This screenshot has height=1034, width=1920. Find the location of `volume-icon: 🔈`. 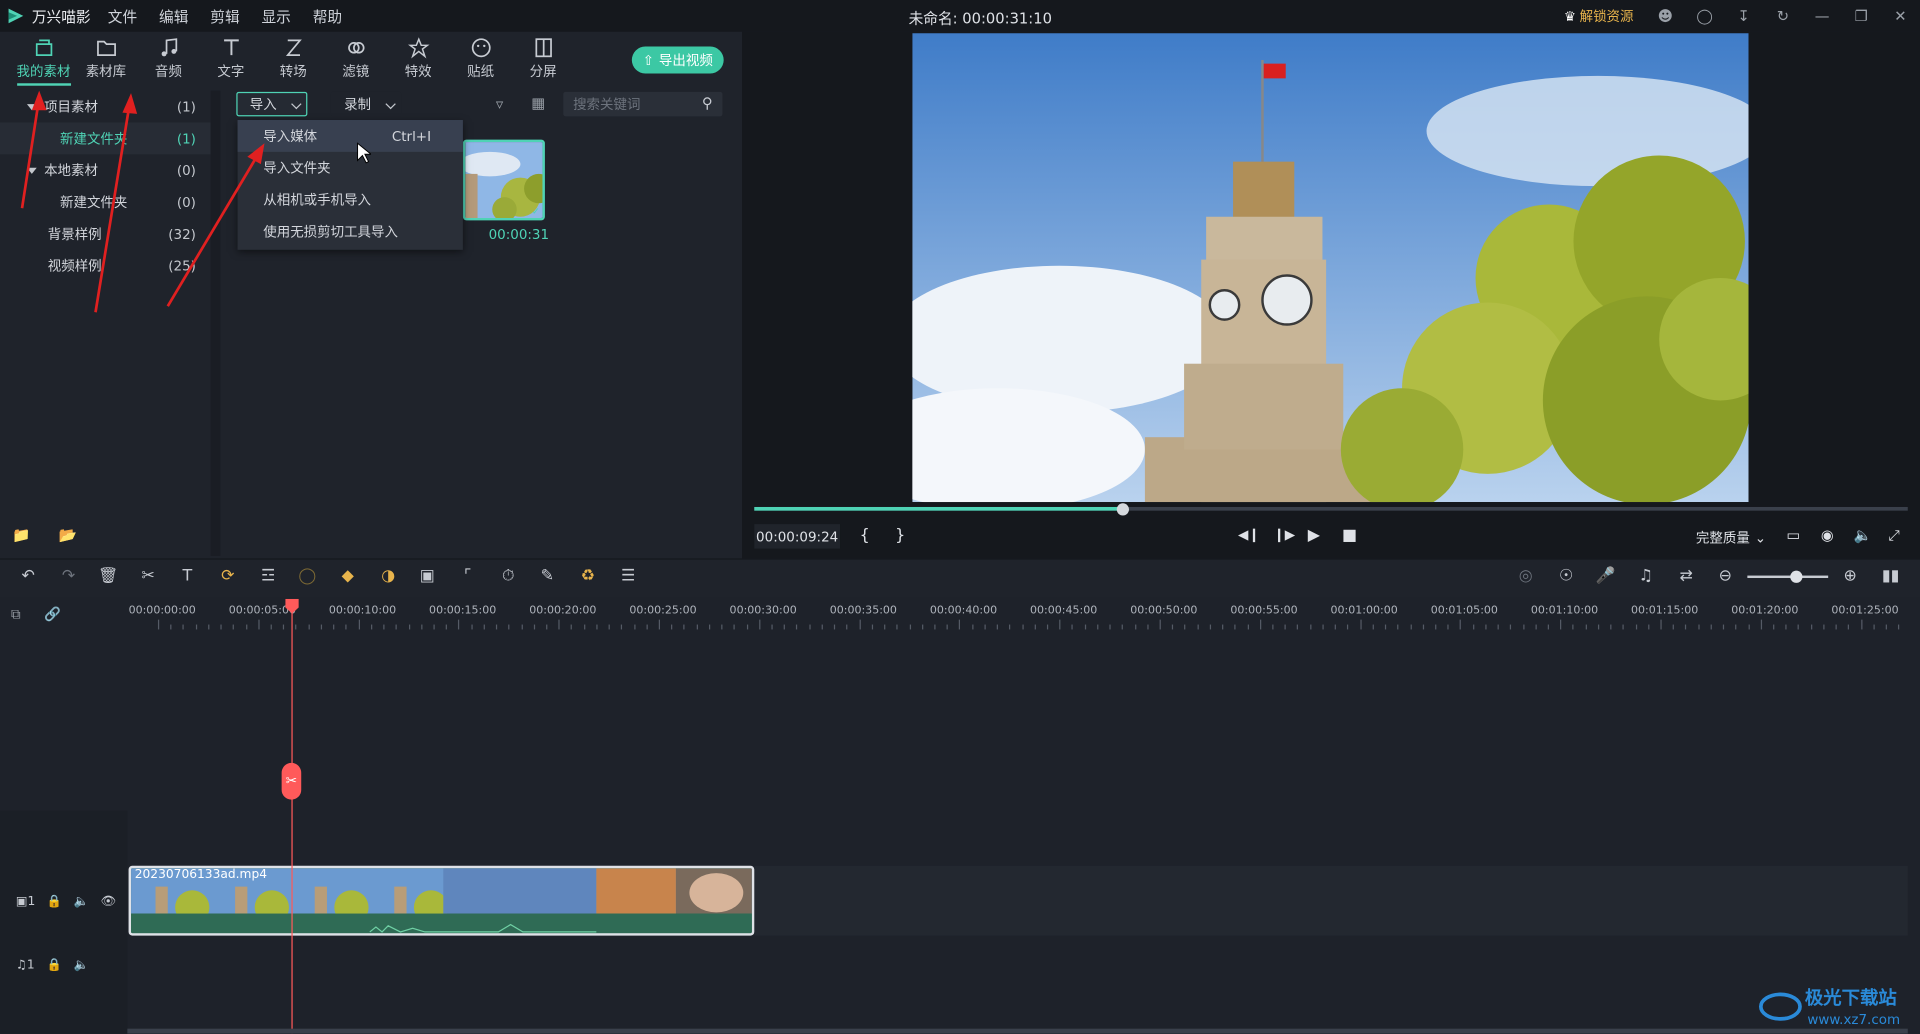

volume-icon: 🔈 is located at coordinates (1863, 535).